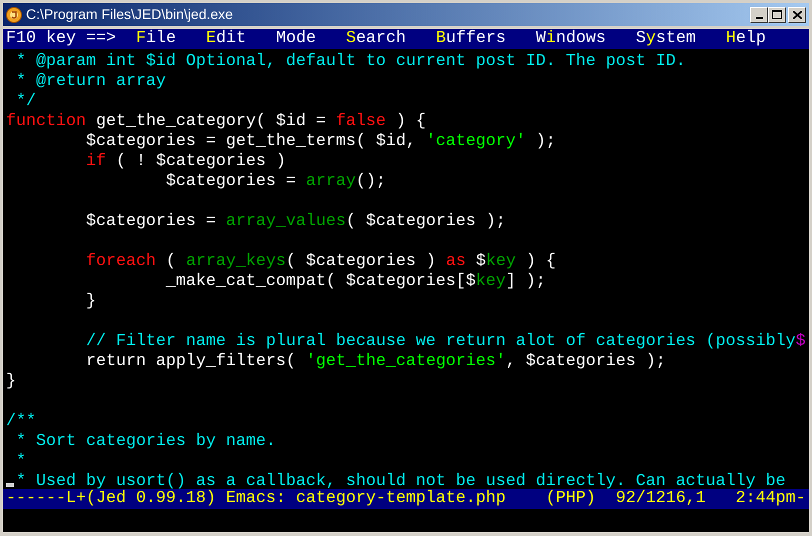 The width and height of the screenshot is (812, 536). What do you see at coordinates (25, 102) in the screenshot?
I see `code-line: */` at bounding box center [25, 102].